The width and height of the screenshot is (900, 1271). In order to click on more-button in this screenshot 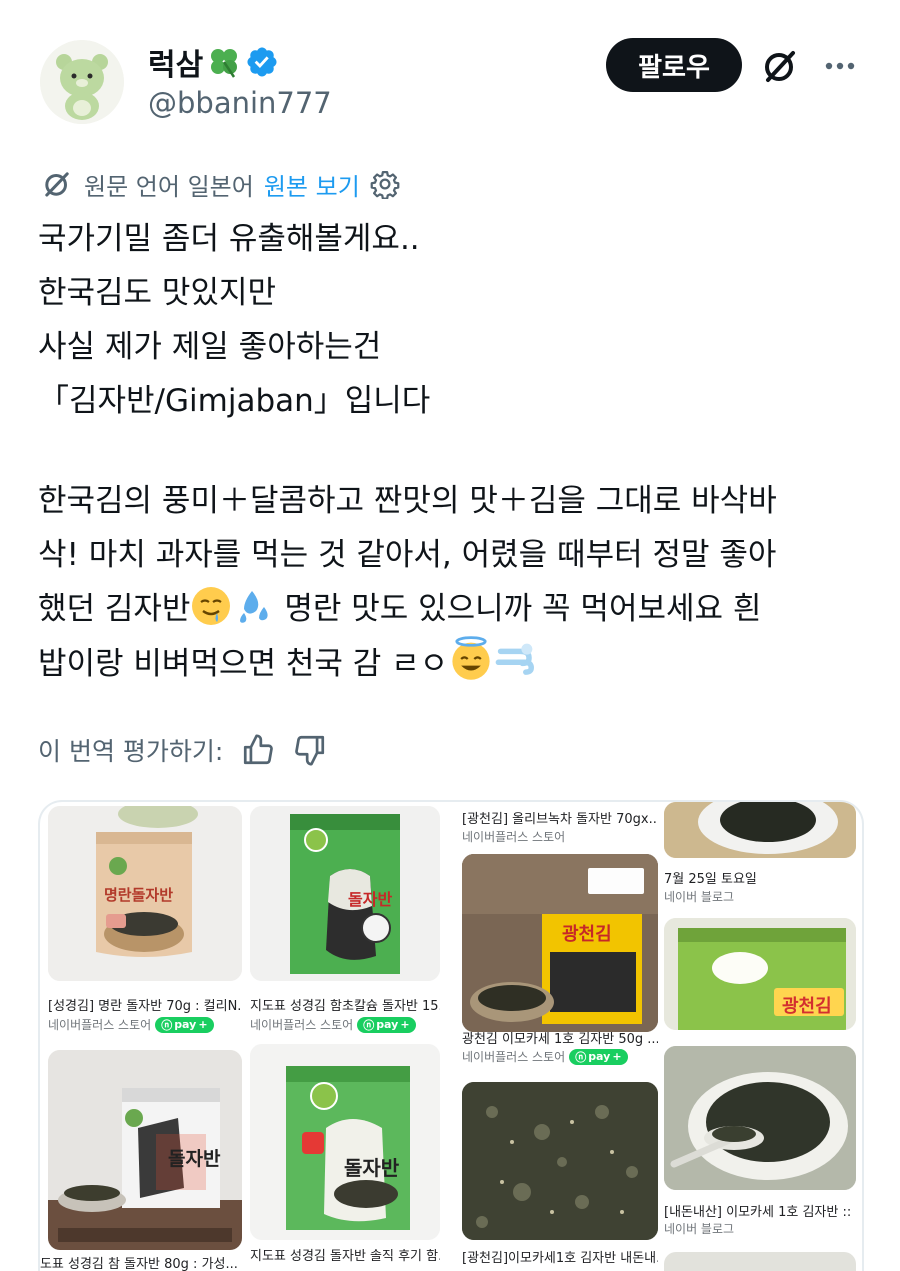, I will do `click(840, 66)`.